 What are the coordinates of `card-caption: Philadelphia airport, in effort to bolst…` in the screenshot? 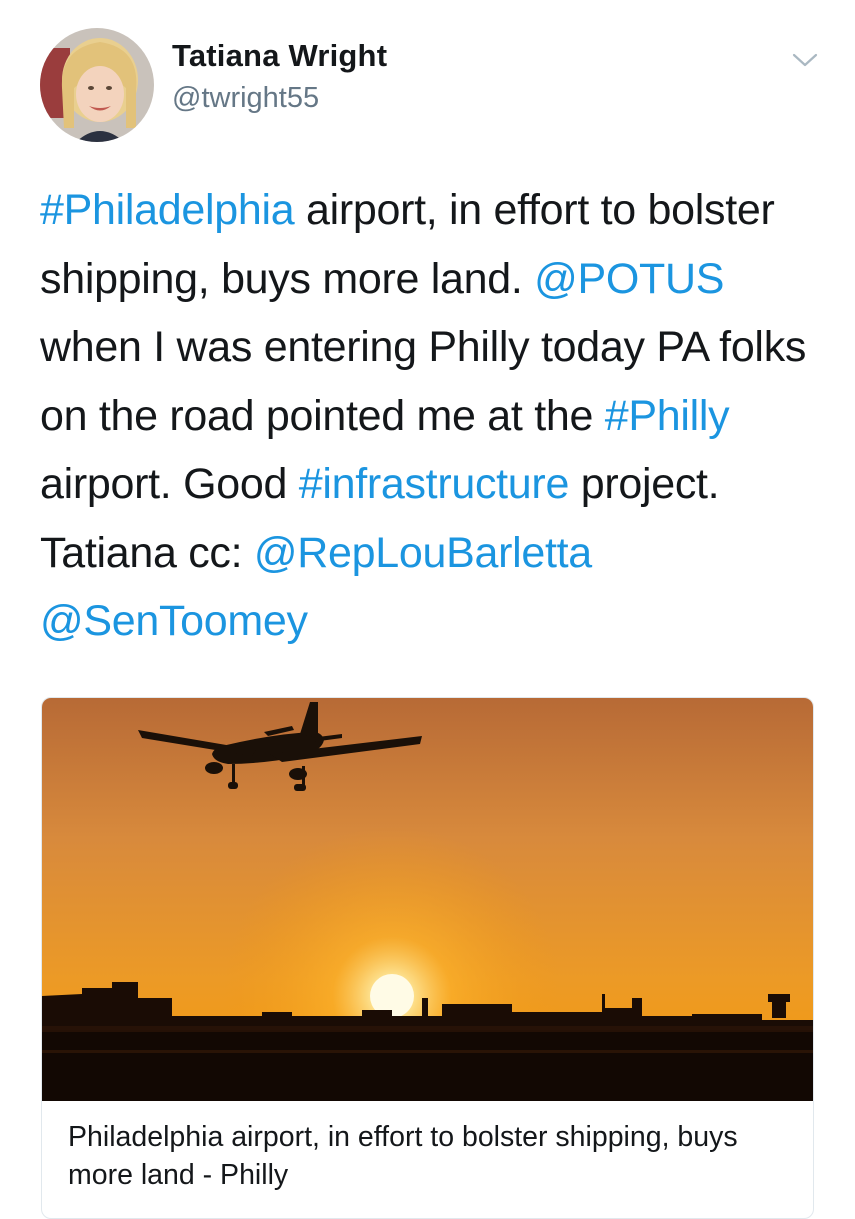 It's located at (403, 1156).